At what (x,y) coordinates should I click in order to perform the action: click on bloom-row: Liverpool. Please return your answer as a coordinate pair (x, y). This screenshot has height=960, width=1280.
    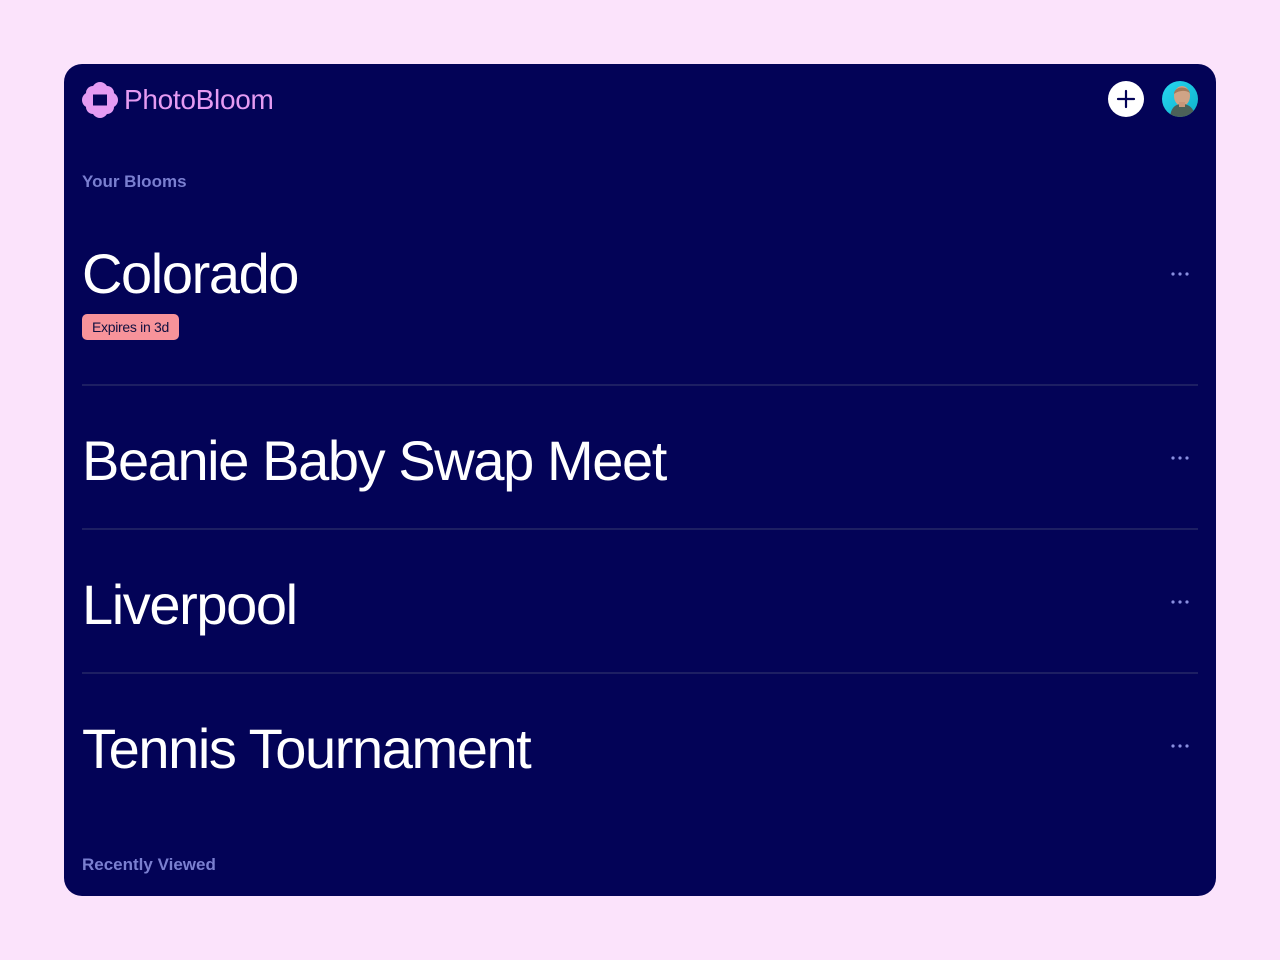
    Looking at the image, I should click on (640, 602).